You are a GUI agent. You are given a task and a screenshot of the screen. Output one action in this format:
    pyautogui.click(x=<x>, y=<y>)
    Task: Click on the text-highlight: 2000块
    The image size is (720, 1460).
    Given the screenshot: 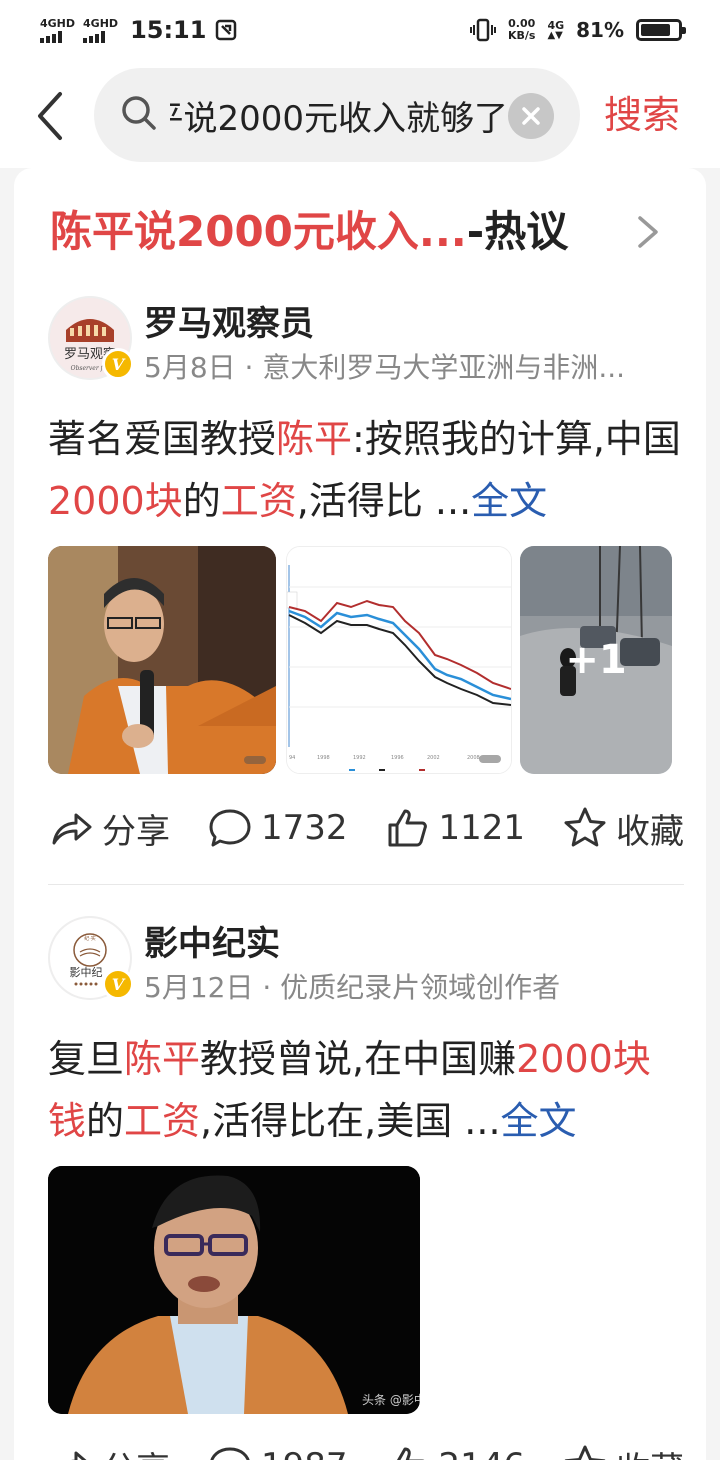 What is the action you would take?
    pyautogui.click(x=115, y=501)
    